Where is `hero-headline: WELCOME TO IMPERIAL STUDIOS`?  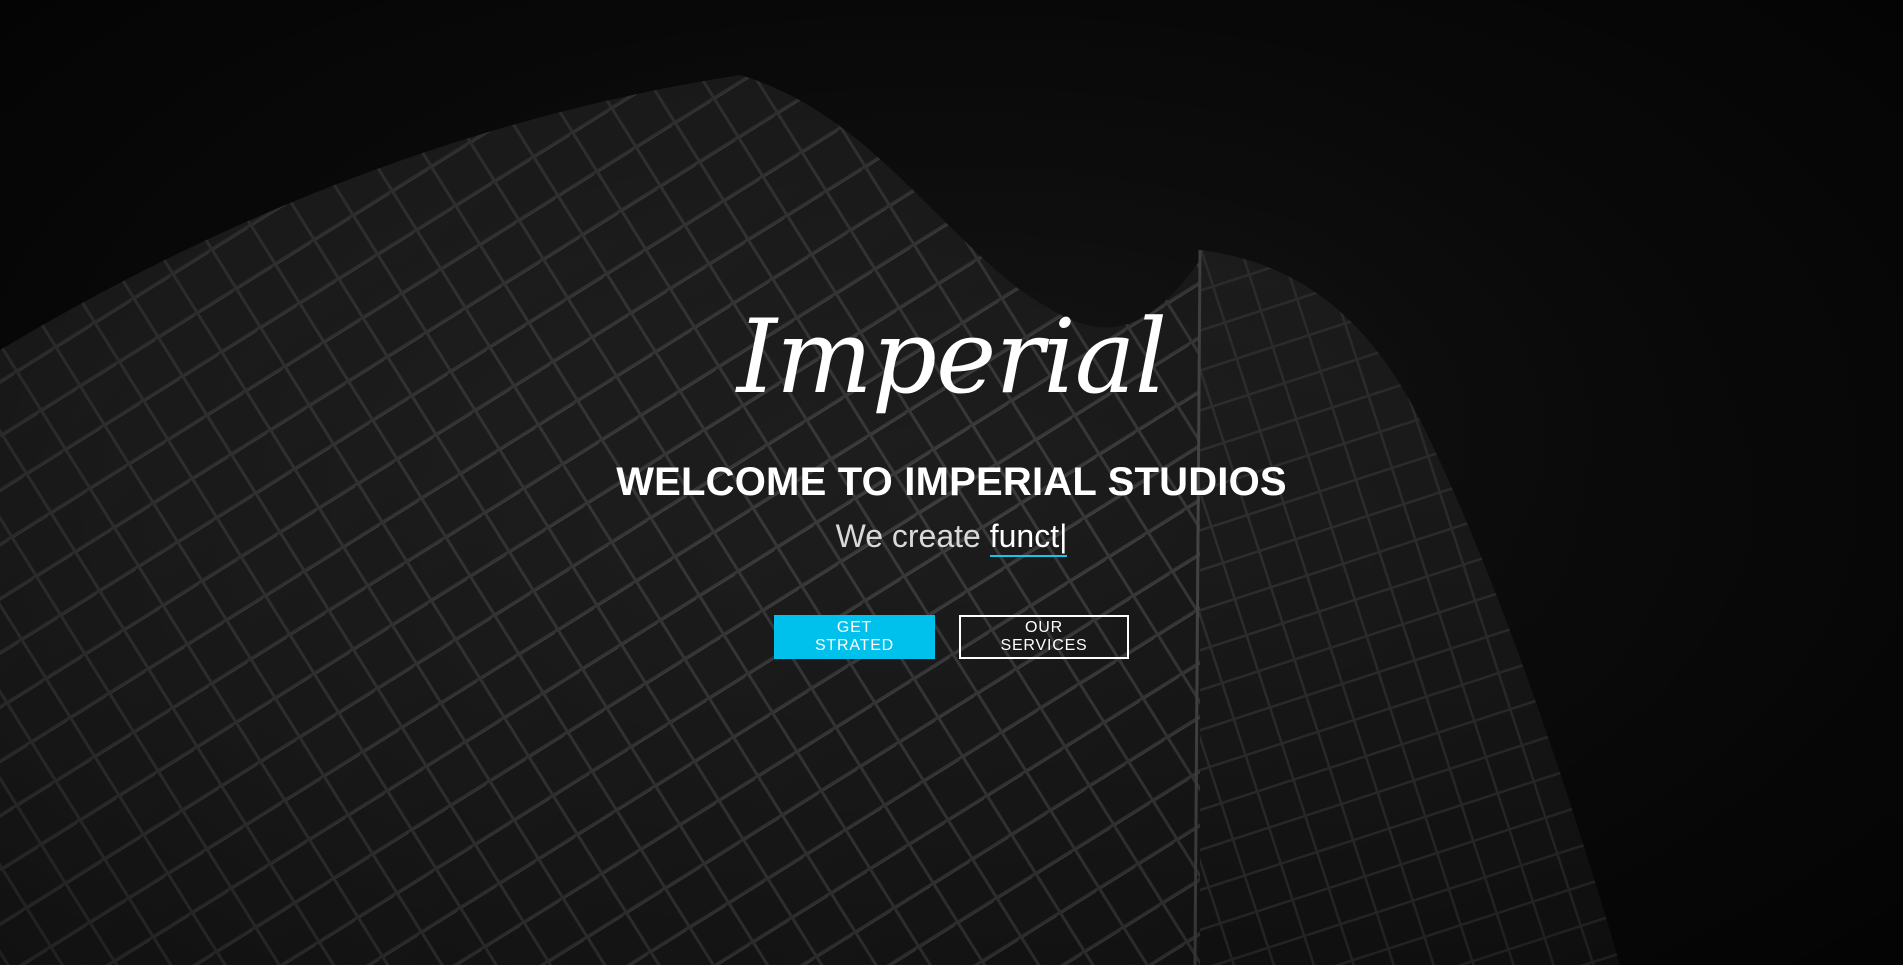 hero-headline: WELCOME TO IMPERIAL STUDIOS is located at coordinates (951, 482).